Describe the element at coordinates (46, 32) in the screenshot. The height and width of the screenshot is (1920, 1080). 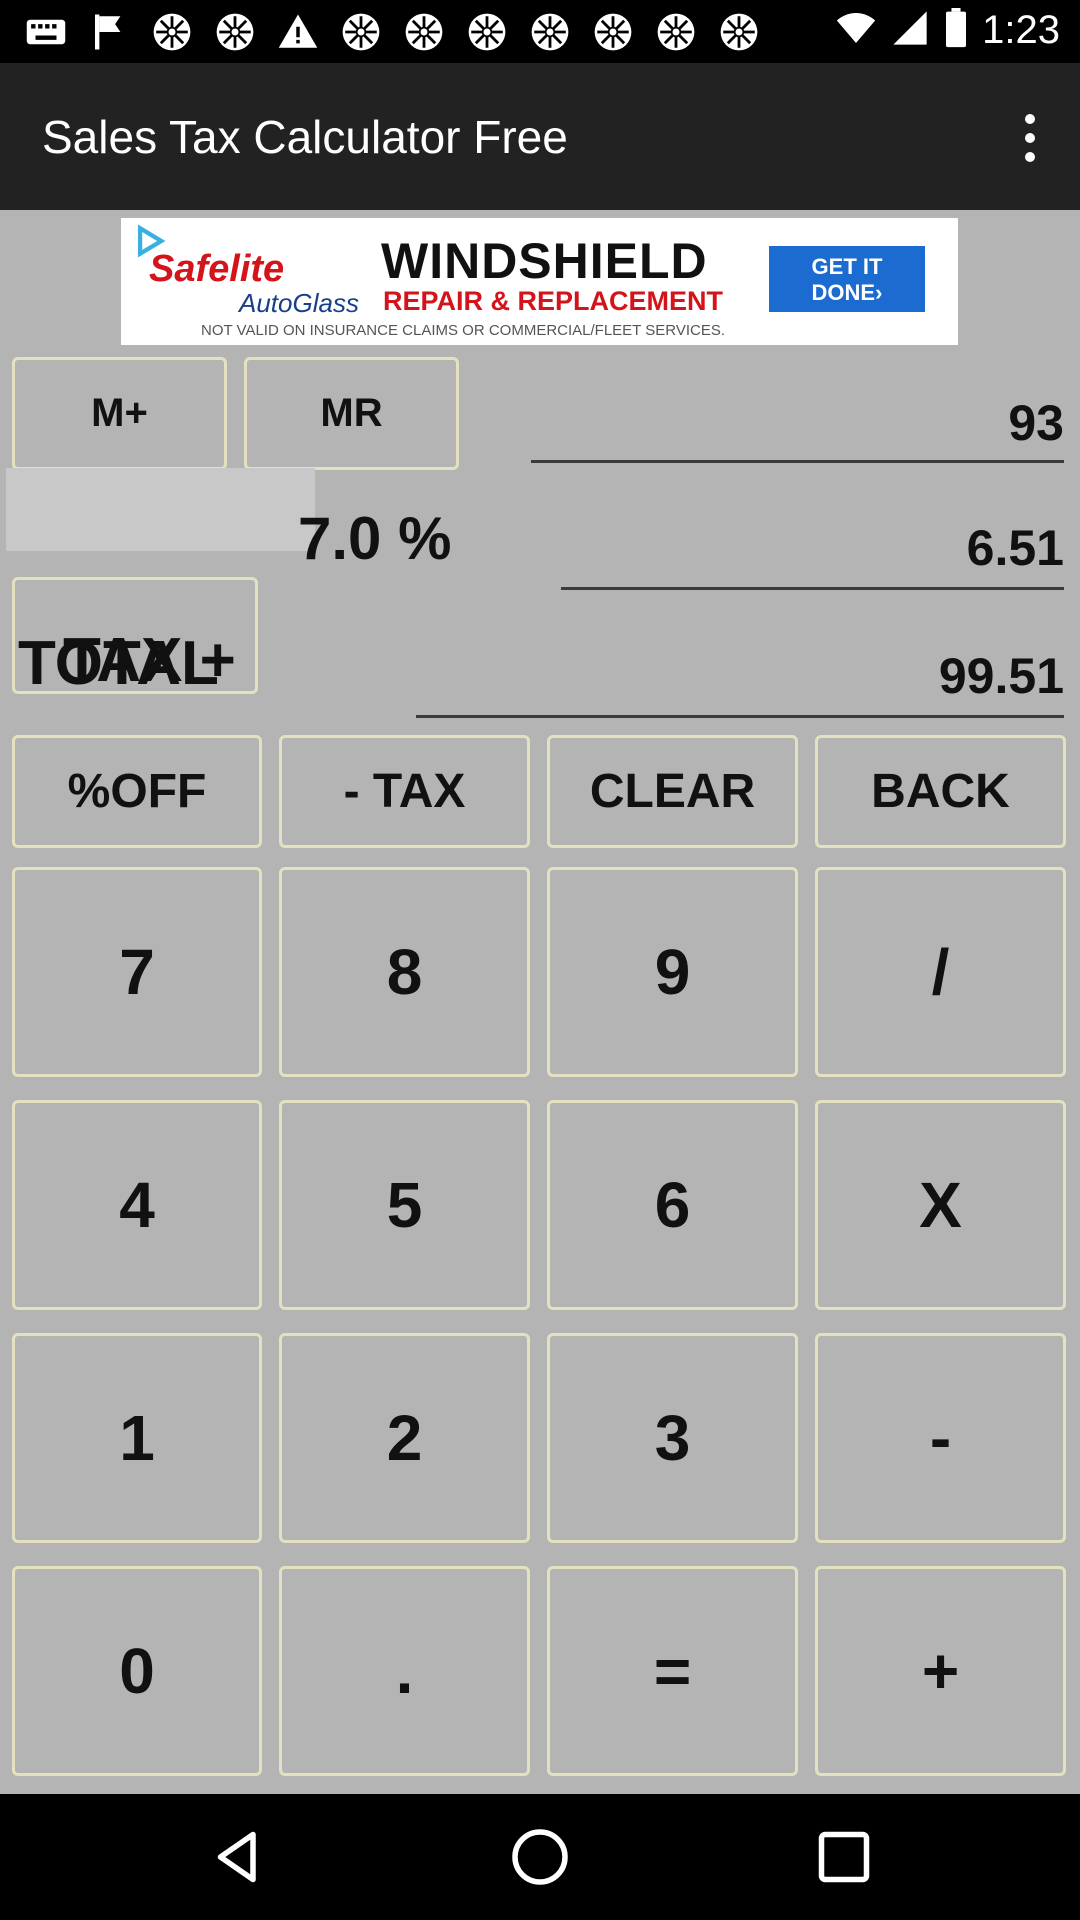
I see `keyboard-icon` at that location.